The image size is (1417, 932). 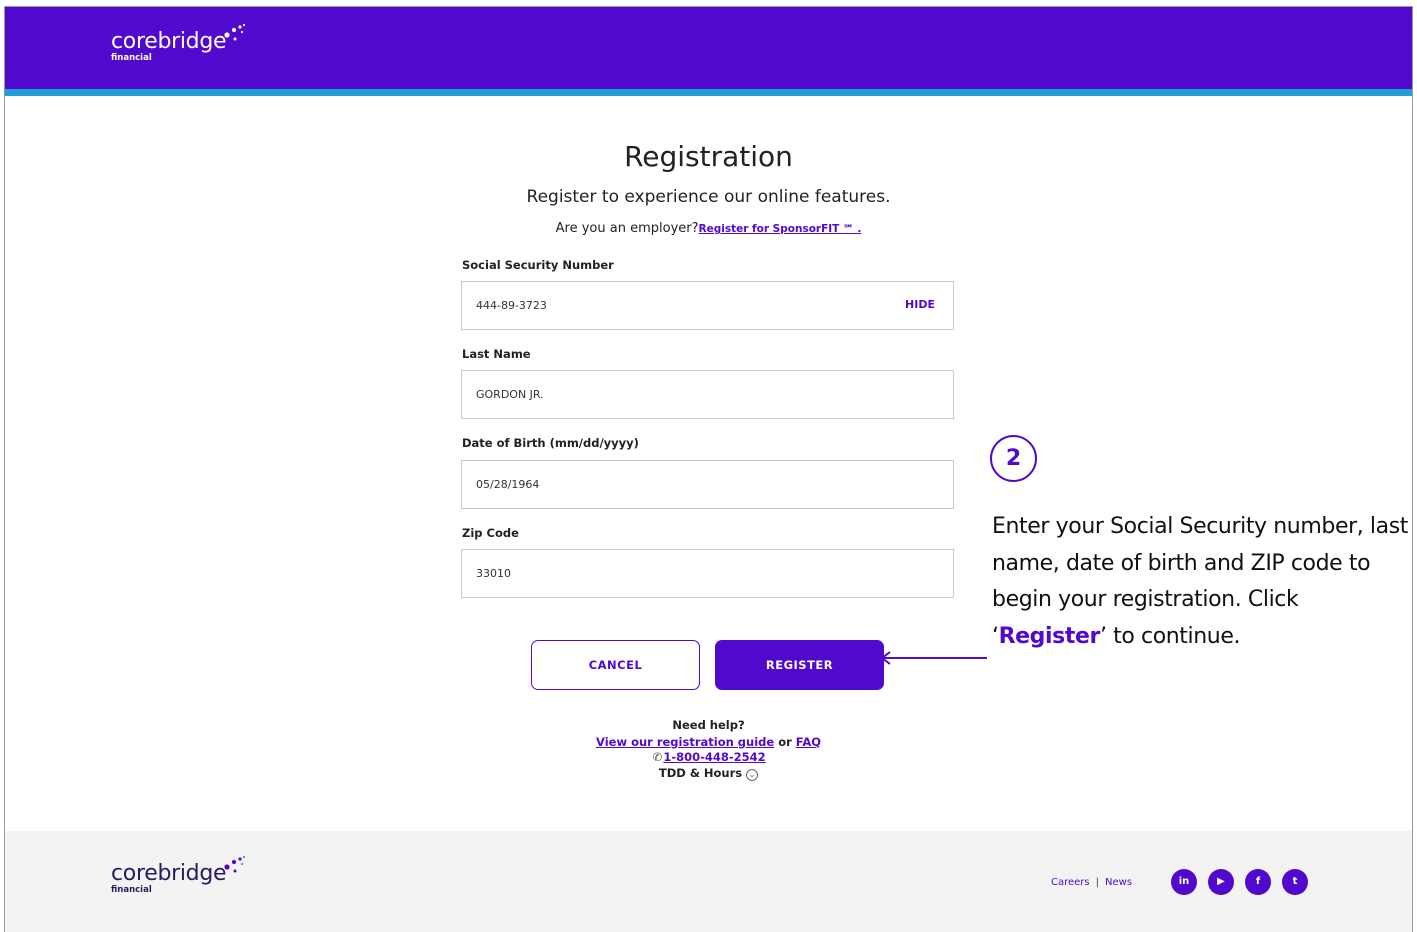 What do you see at coordinates (550, 443) in the screenshot?
I see `dob-label: Date of Birth (mm/dd/yyyy)` at bounding box center [550, 443].